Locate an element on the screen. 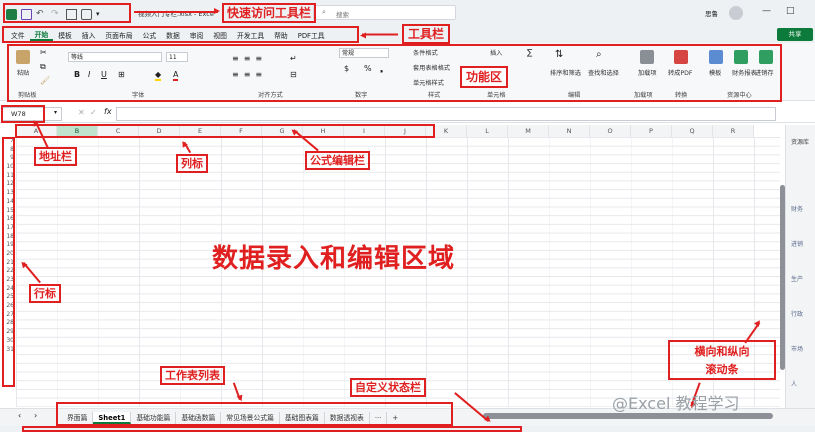 This screenshot has height=432, width=815. annotation-box-status-bar is located at coordinates (272, 429).